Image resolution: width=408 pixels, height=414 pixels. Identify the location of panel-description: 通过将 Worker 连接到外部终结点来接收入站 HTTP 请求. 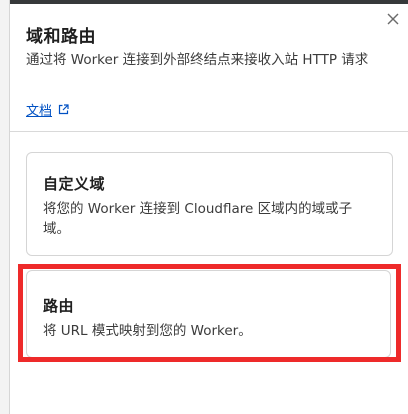
(197, 60).